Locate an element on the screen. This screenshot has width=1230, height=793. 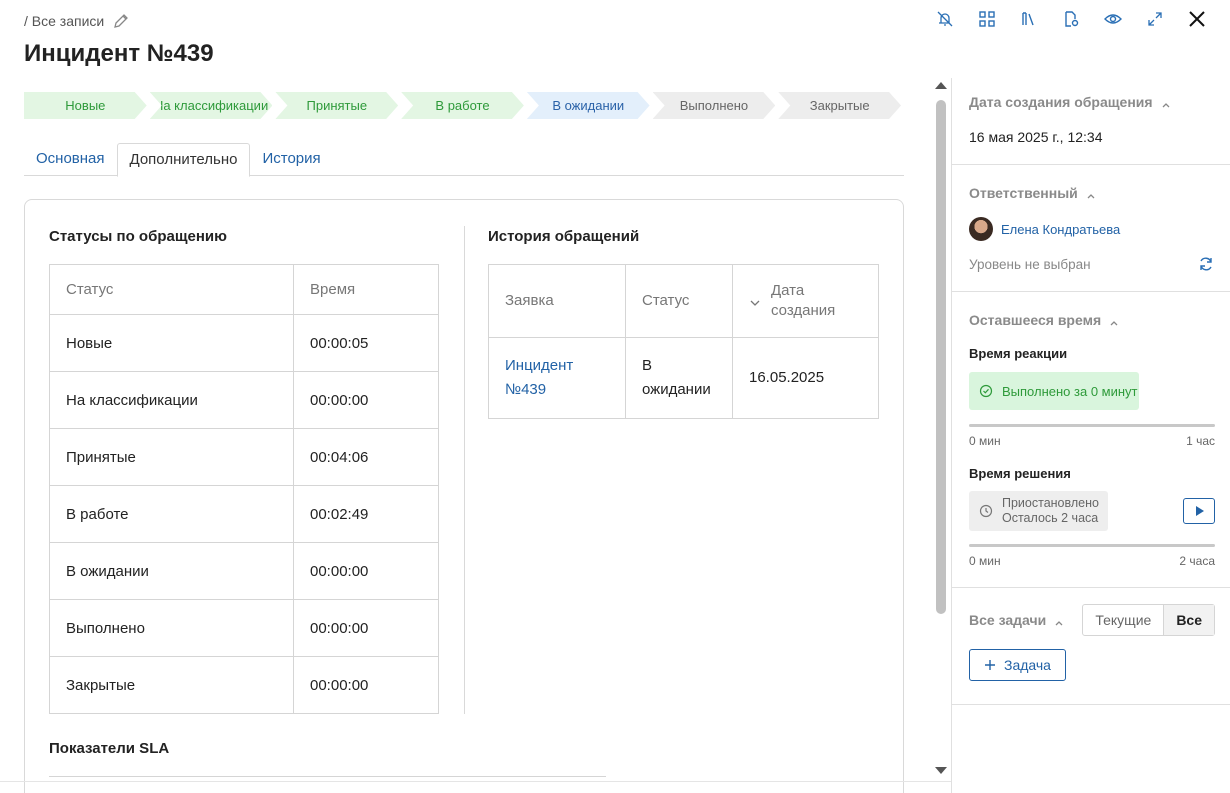
column-header-created-label: Дата создания is located at coordinates (803, 300).